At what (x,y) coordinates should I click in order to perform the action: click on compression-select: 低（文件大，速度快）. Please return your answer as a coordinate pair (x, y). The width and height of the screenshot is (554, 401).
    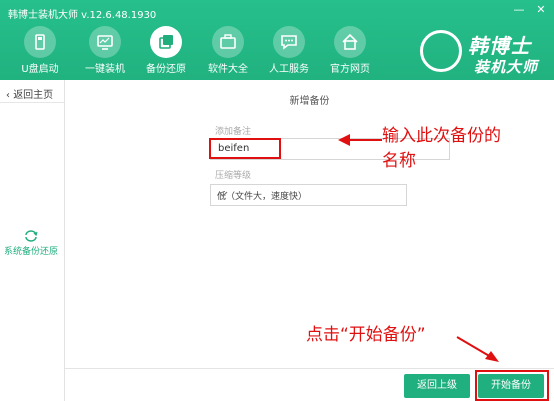
    Looking at the image, I should click on (308, 195).